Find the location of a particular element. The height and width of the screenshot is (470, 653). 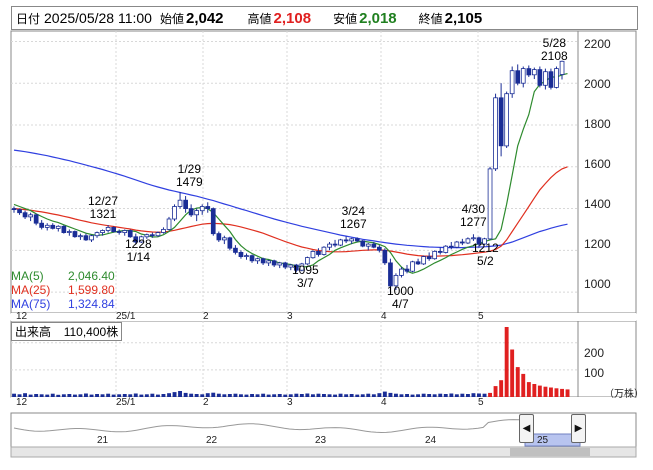

annotation-high-1-29: 1/29 1479 is located at coordinates (189, 176).